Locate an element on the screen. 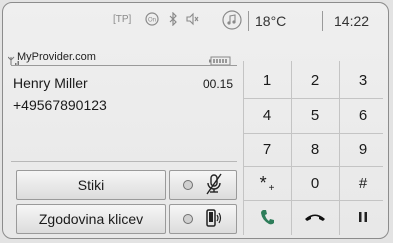 This screenshot has width=393, height=243. favorites-label: Stiki is located at coordinates (91, 185).